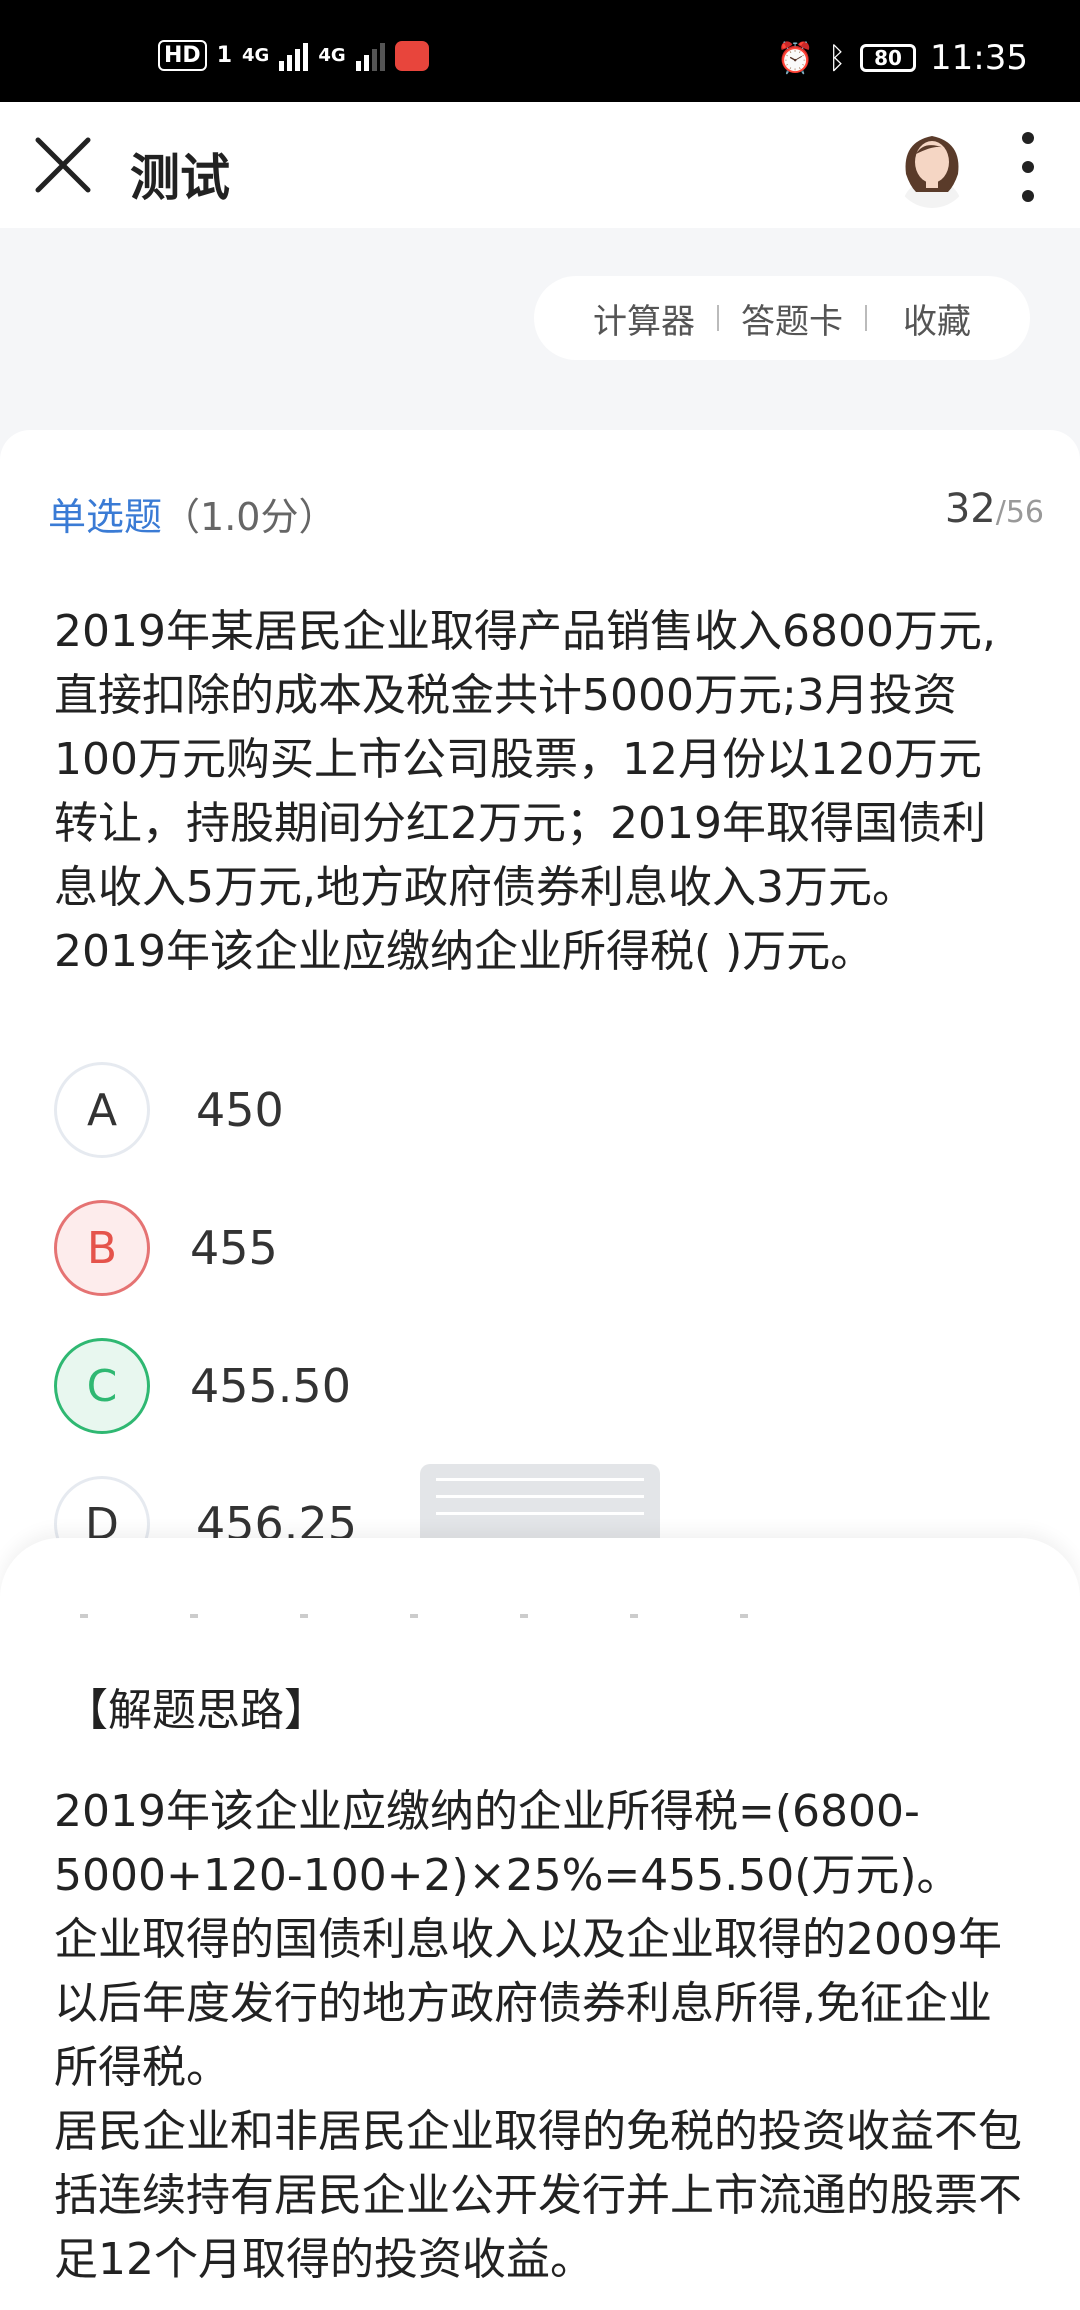 The width and height of the screenshot is (1080, 2310). Describe the element at coordinates (102, 1248) in the screenshot. I see `option-letter: B` at that location.